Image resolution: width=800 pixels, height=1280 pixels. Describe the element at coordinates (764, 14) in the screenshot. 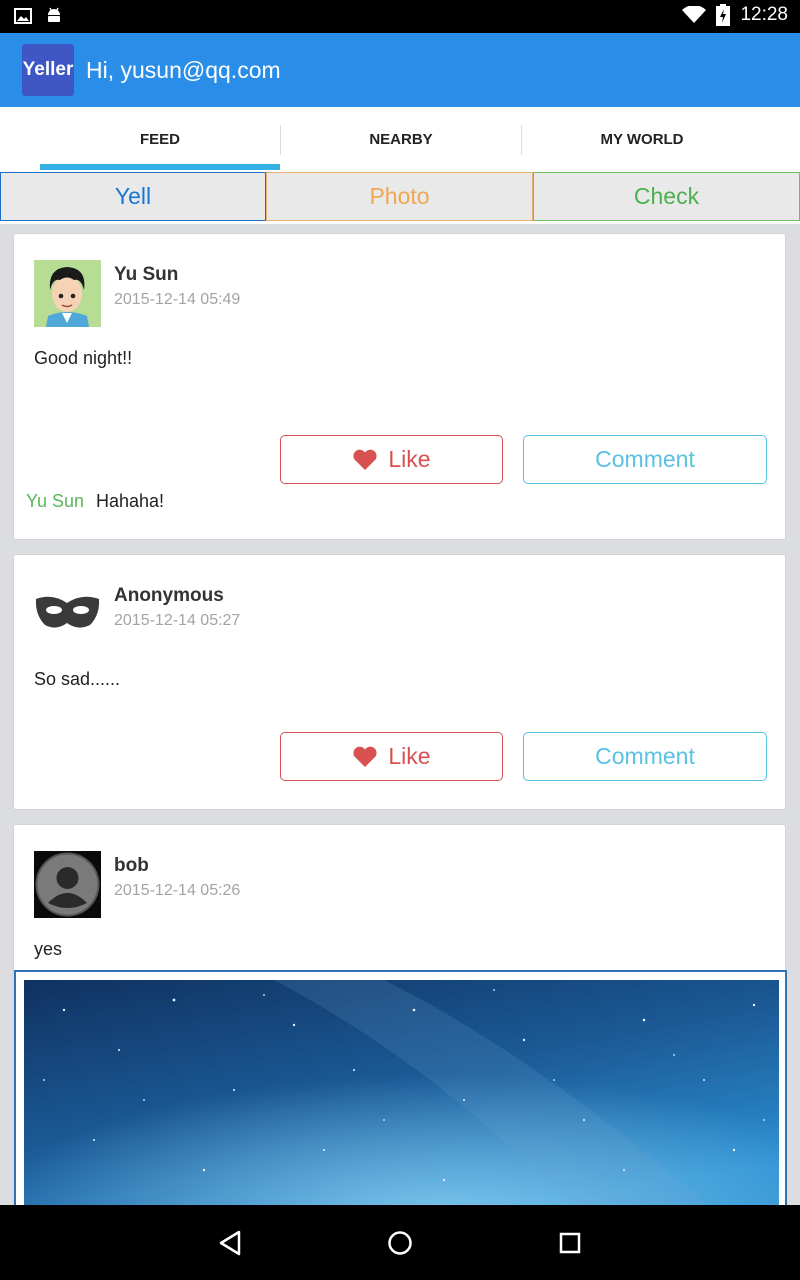

I see `status-time: 12:28` at that location.